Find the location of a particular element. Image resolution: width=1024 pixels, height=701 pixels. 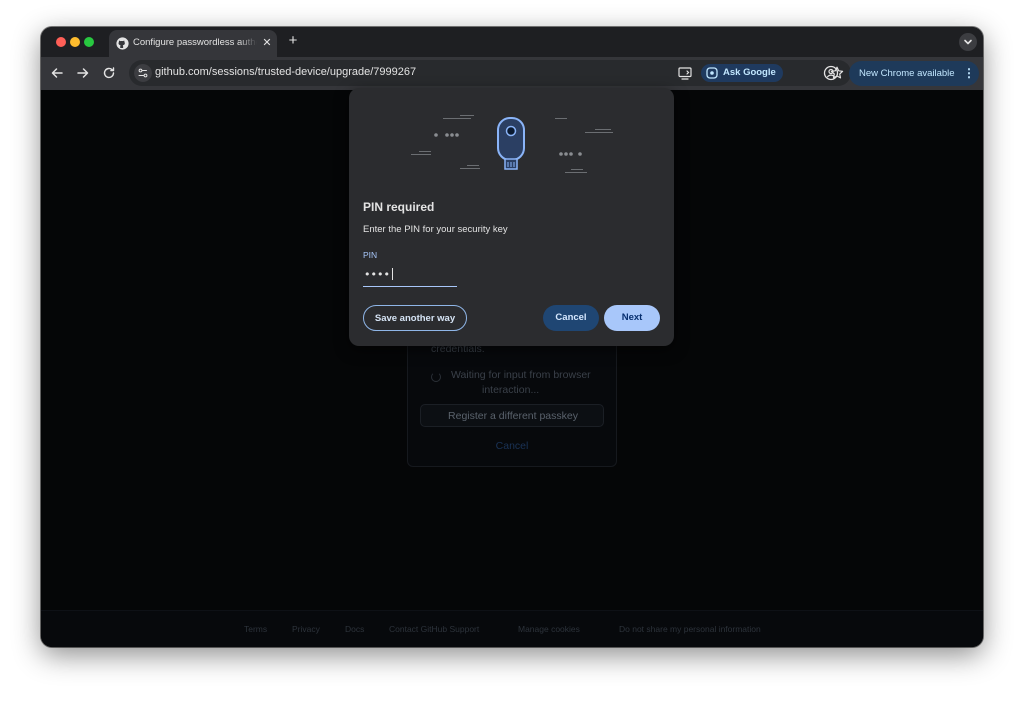

loading-spinner-icon is located at coordinates (436, 377).